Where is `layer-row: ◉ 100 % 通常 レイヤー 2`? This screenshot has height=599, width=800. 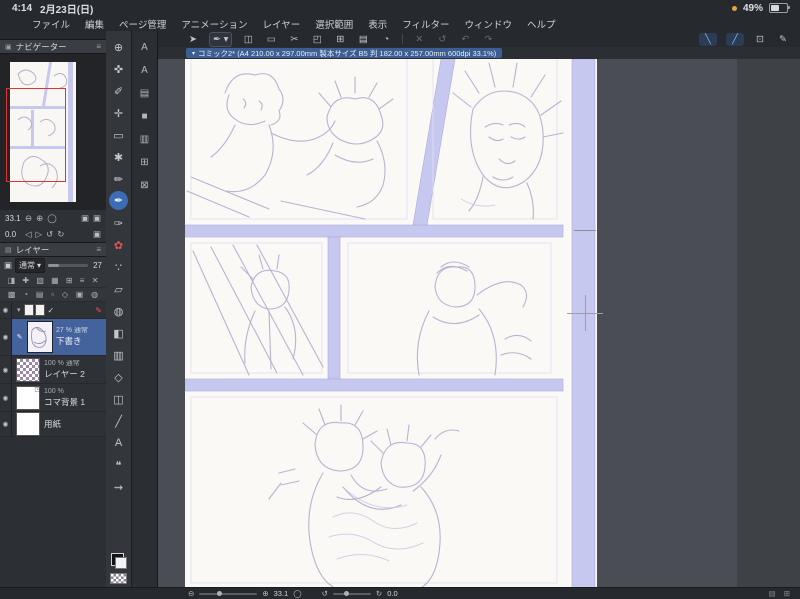
layer-row: ◉ 100 % 通常 レイヤー 2 is located at coordinates (53, 370).